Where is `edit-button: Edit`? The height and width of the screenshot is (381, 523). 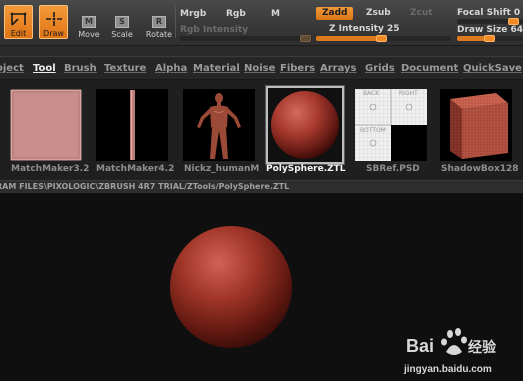
edit-button: Edit is located at coordinates (18, 22).